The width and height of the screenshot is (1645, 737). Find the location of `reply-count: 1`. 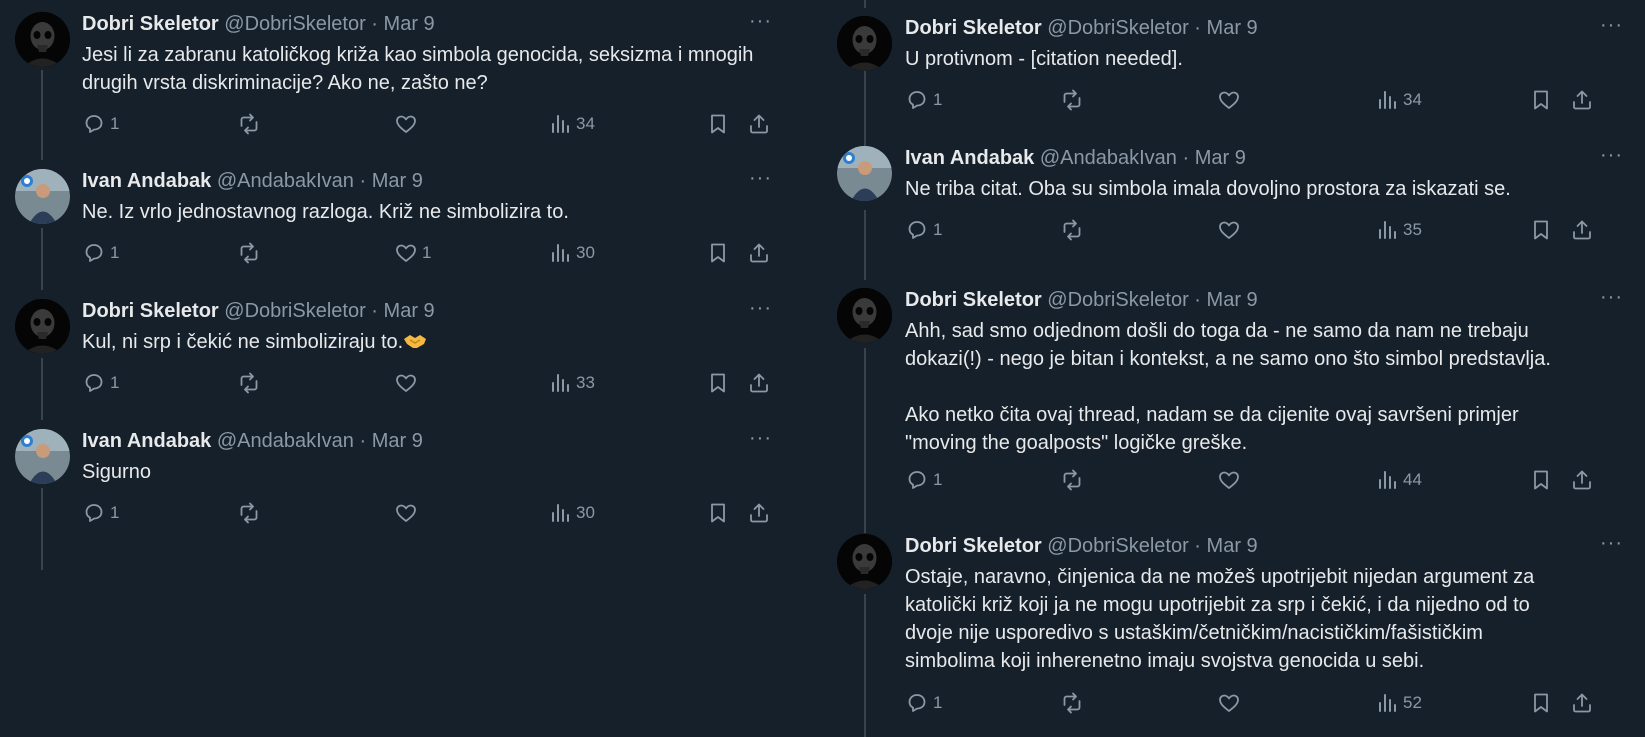

reply-count: 1 is located at coordinates (115, 252).